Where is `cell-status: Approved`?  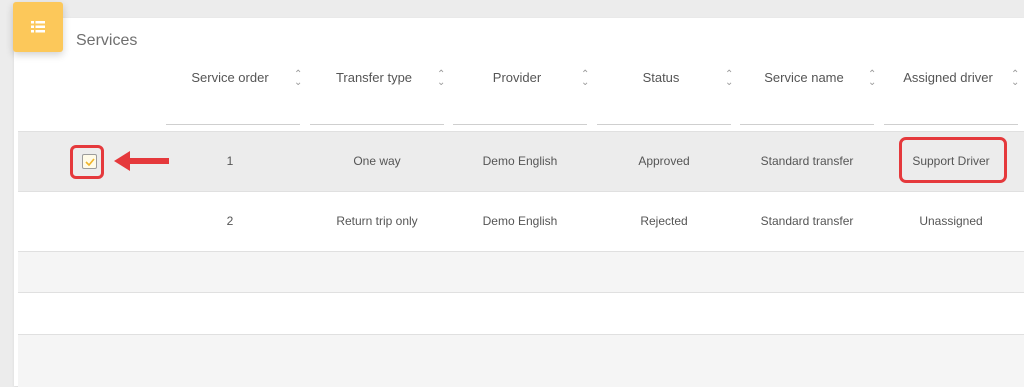
cell-status: Approved is located at coordinates (664, 161).